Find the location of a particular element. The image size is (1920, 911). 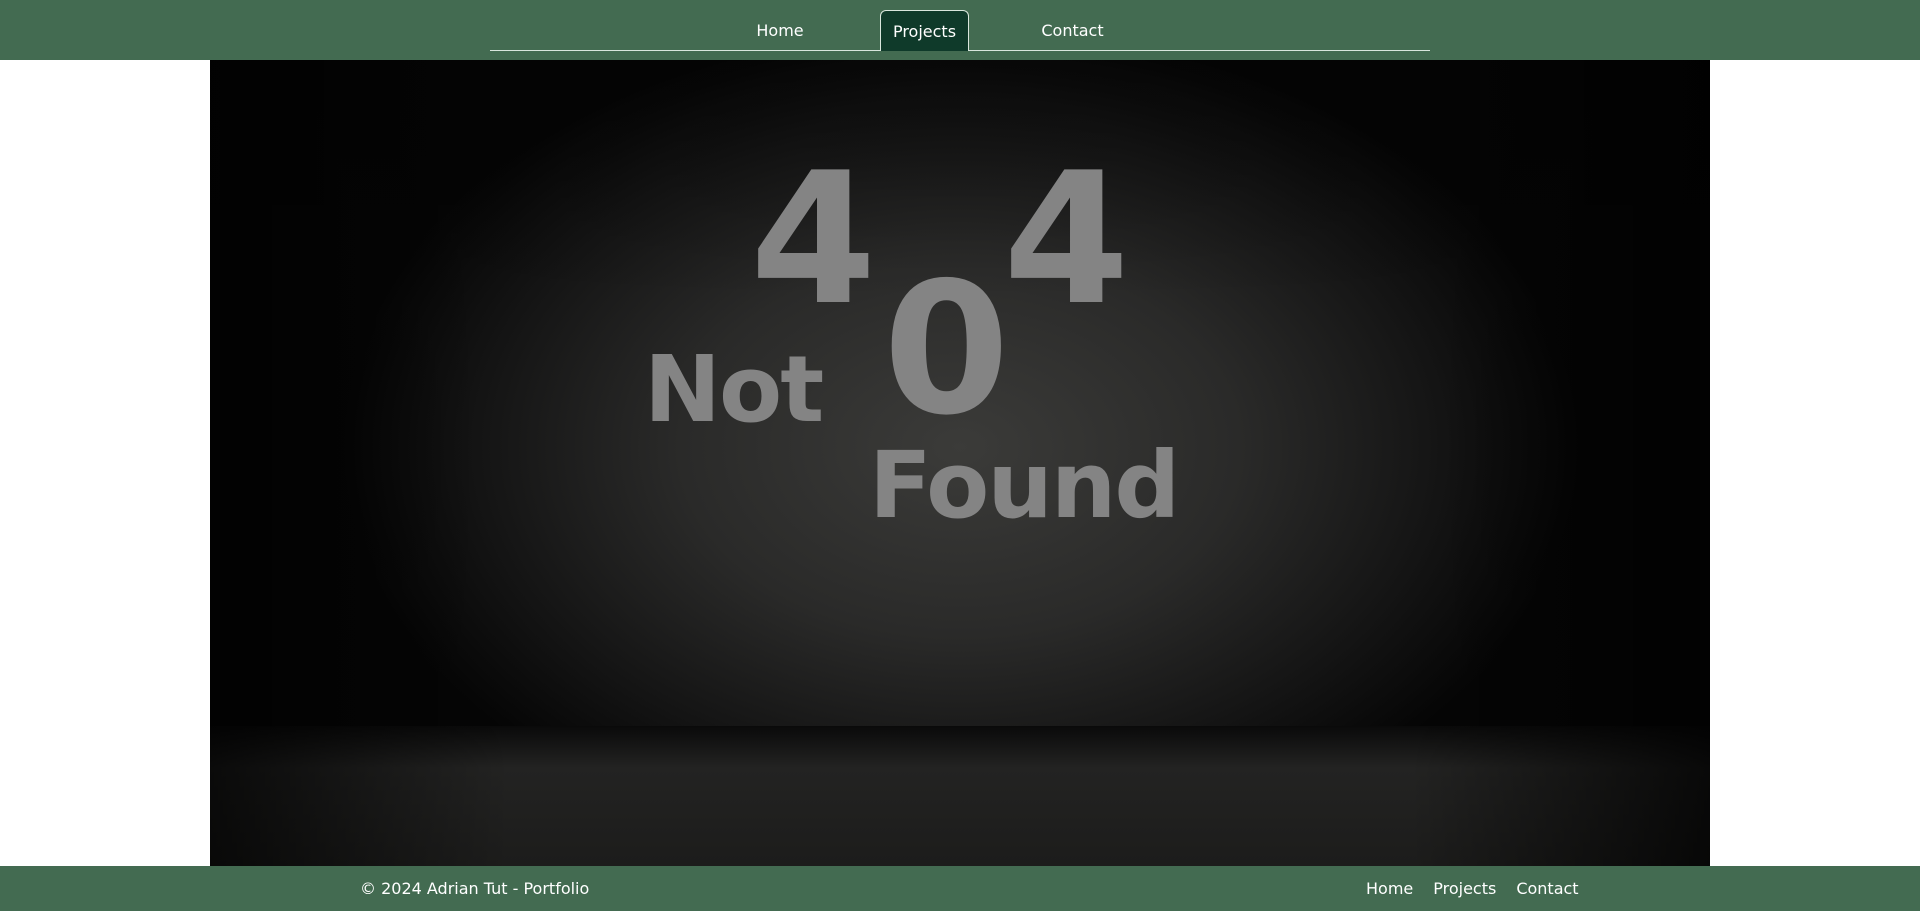

top-navigation-bar: Home Projects Contact is located at coordinates (960, 30).